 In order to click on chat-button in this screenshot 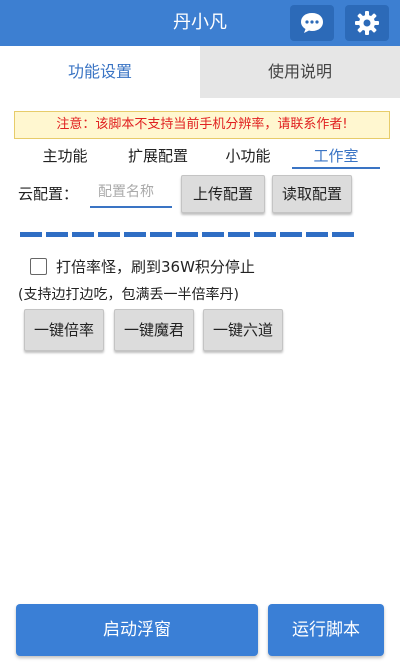, I will do `click(312, 23)`.